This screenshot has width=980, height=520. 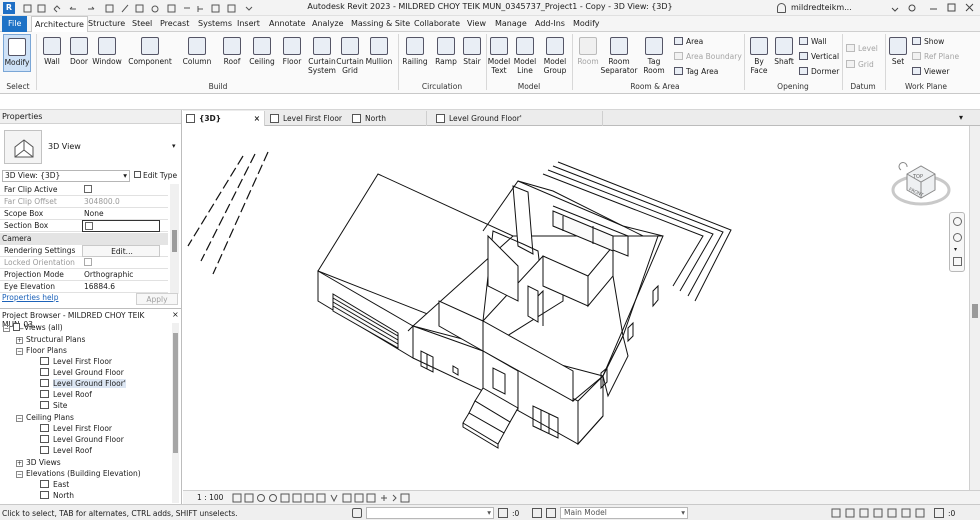 What do you see at coordinates (357, 513) in the screenshot?
I see `worksets-icon` at bounding box center [357, 513].